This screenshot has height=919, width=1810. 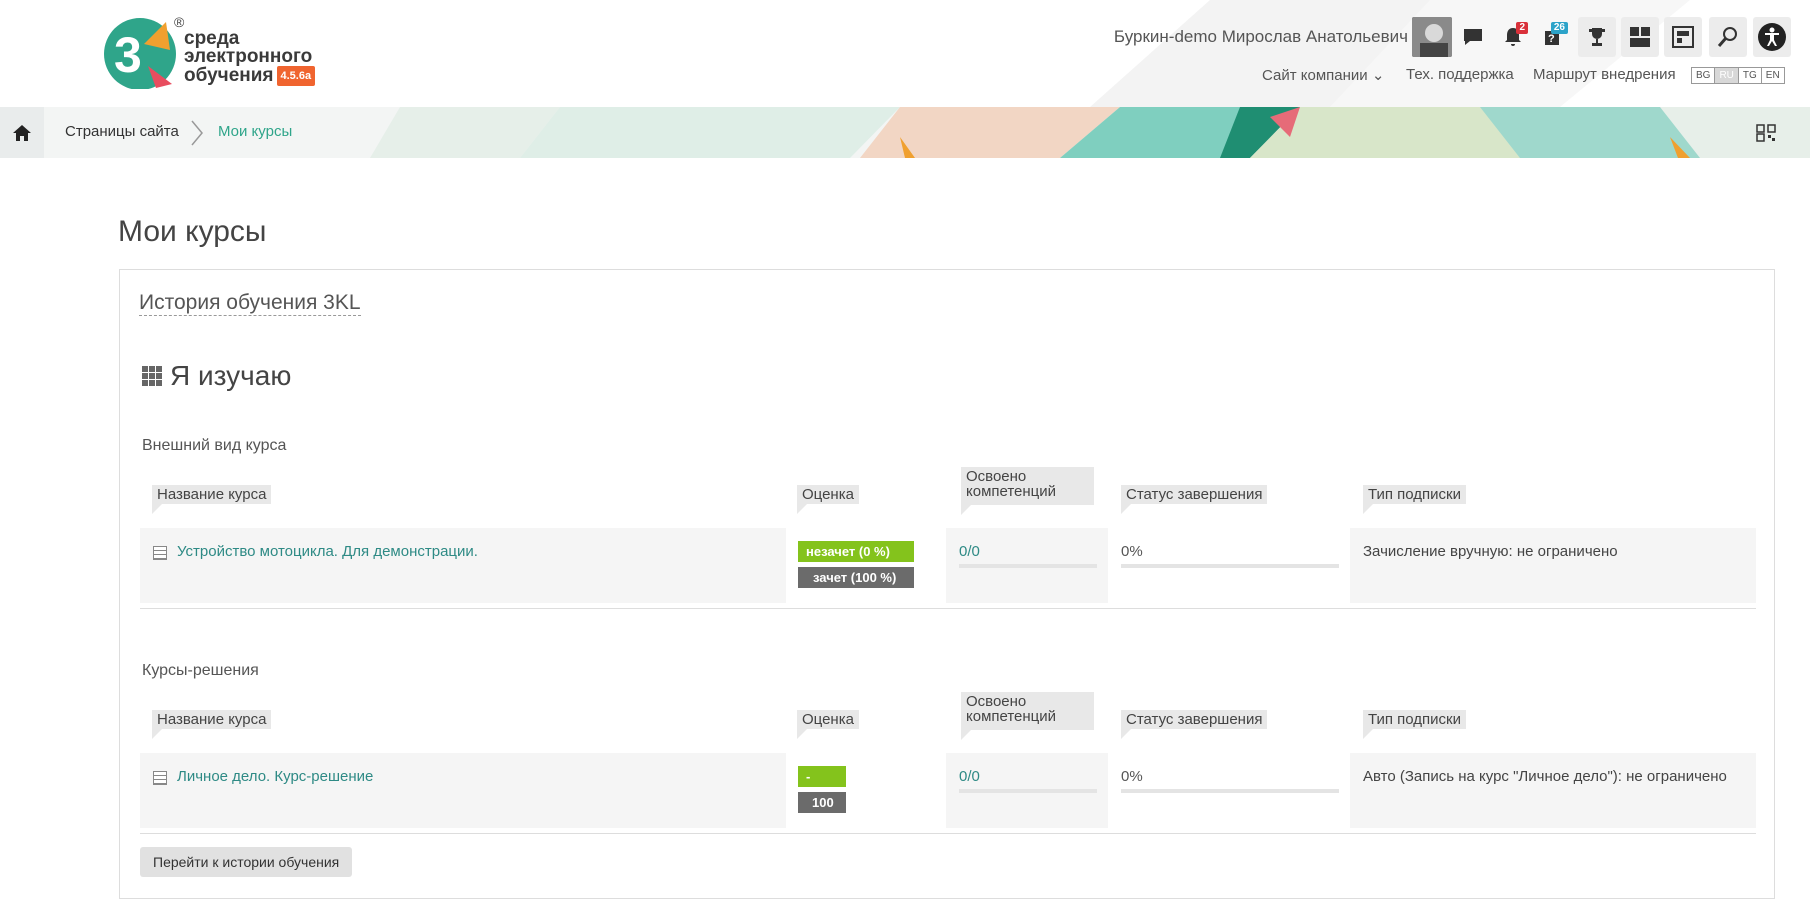 What do you see at coordinates (1640, 37) in the screenshot?
I see `dashboard-icon` at bounding box center [1640, 37].